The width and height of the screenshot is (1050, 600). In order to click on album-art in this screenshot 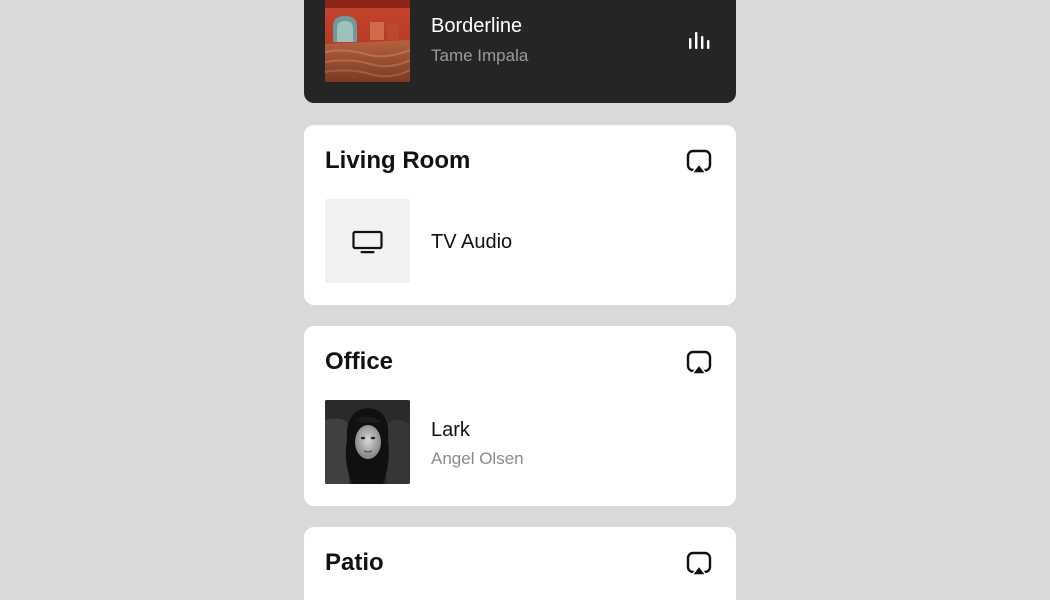, I will do `click(367, 41)`.